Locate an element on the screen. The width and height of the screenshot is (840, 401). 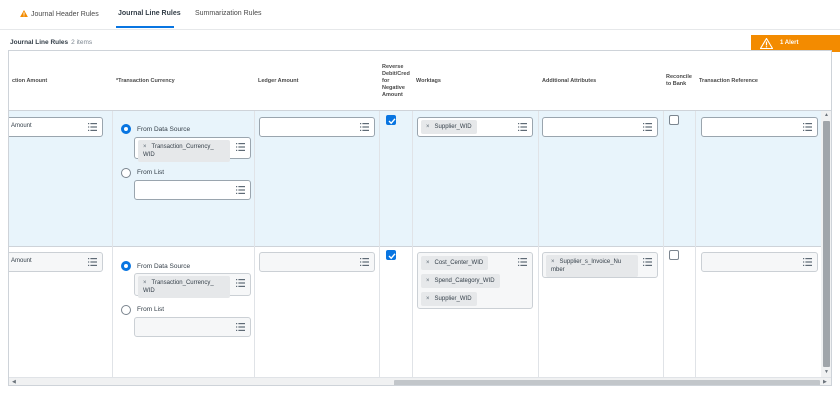
pill-text: Supplier_s_Invoice_Nu mber is located at coordinates (586, 266).